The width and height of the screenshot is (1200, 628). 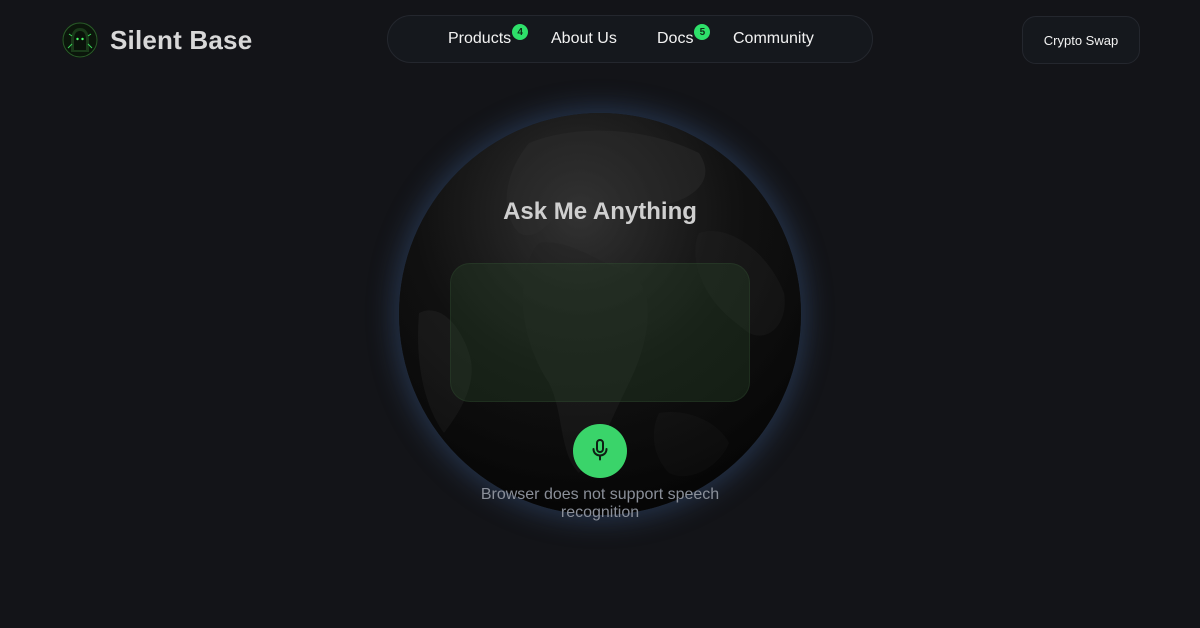 I want to click on hooded-figure-icon, so click(x=80, y=40).